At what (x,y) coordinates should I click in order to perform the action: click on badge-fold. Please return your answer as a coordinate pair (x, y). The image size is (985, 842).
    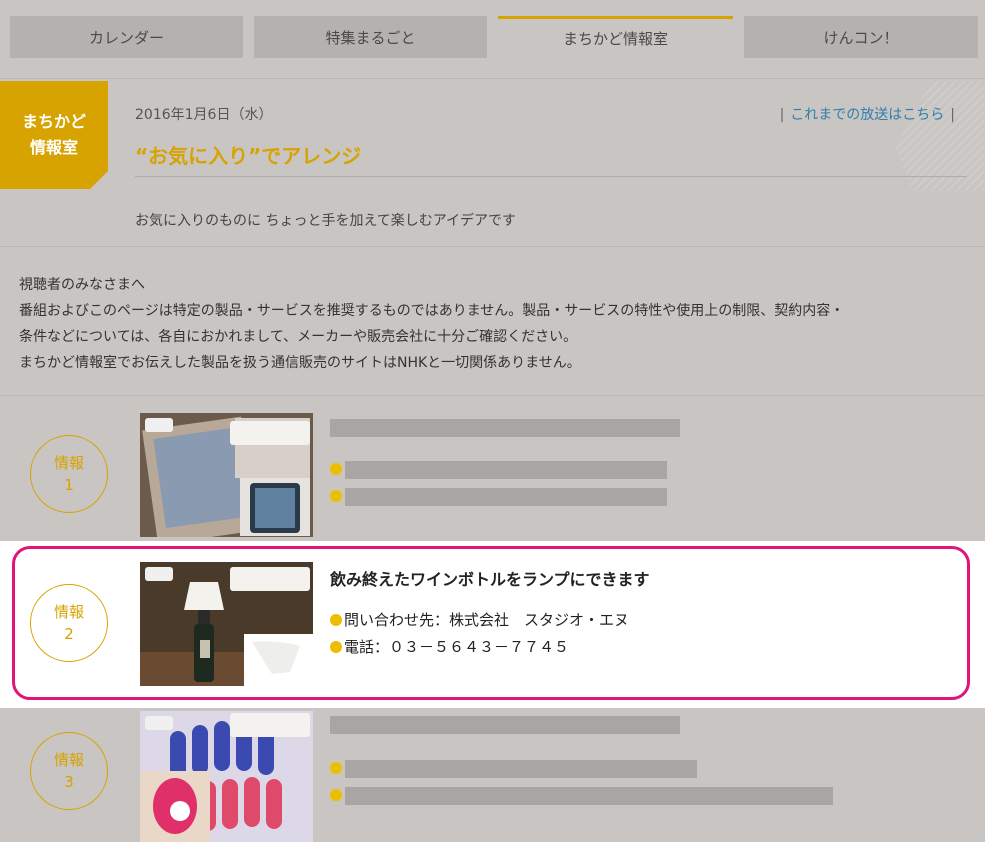
    Looking at the image, I should click on (99, 180).